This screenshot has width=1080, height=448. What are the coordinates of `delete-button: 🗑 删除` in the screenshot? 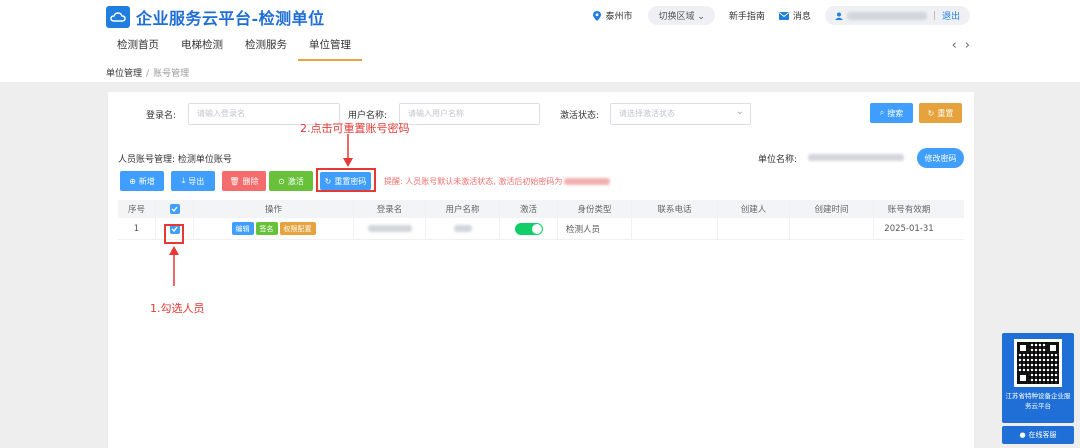 It's located at (244, 181).